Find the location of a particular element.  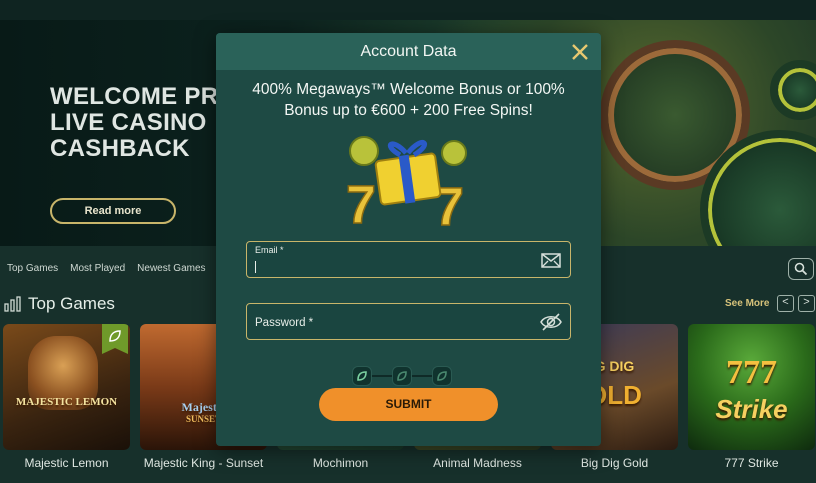

game-logo: 777 is located at coordinates (751, 372).